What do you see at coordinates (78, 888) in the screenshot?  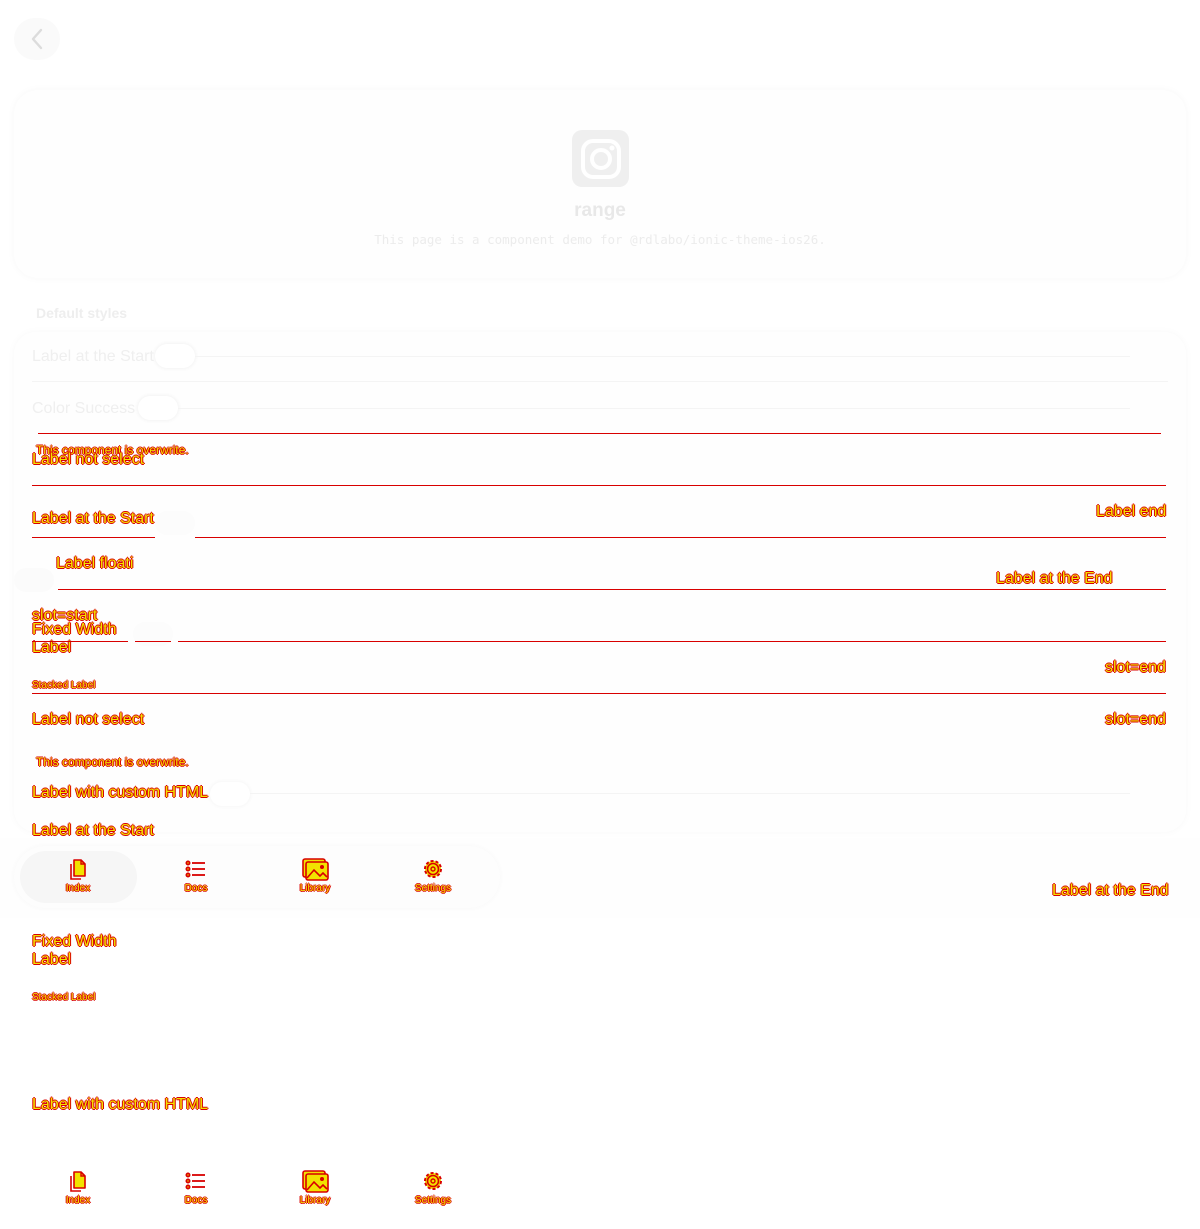 I see `tab-index-label: Index` at bounding box center [78, 888].